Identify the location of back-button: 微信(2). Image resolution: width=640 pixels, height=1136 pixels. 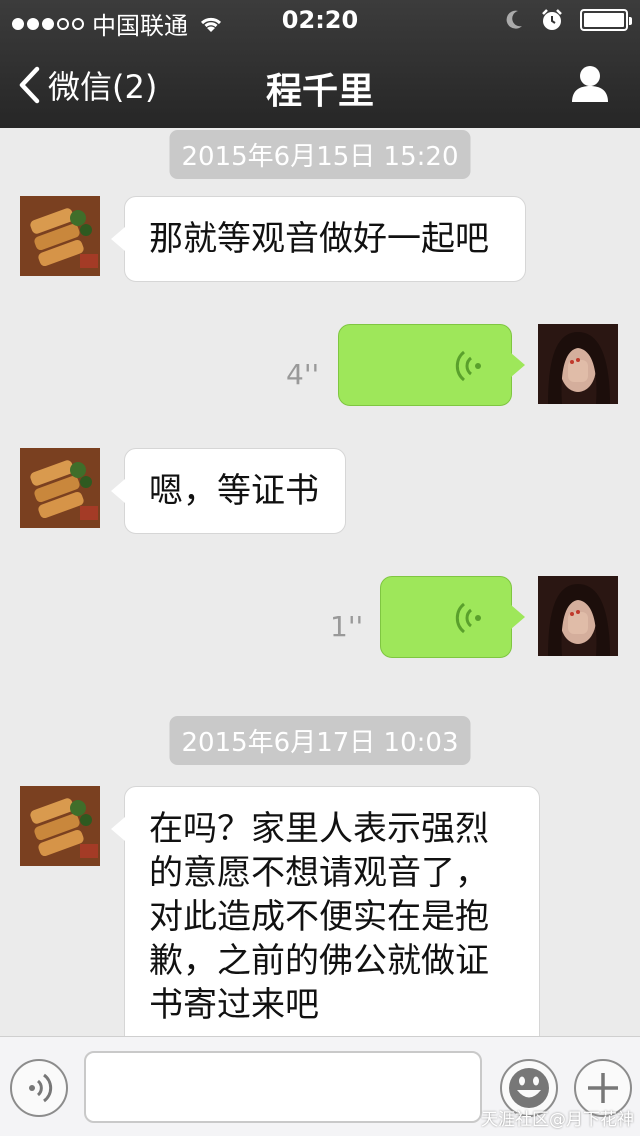
(87, 85).